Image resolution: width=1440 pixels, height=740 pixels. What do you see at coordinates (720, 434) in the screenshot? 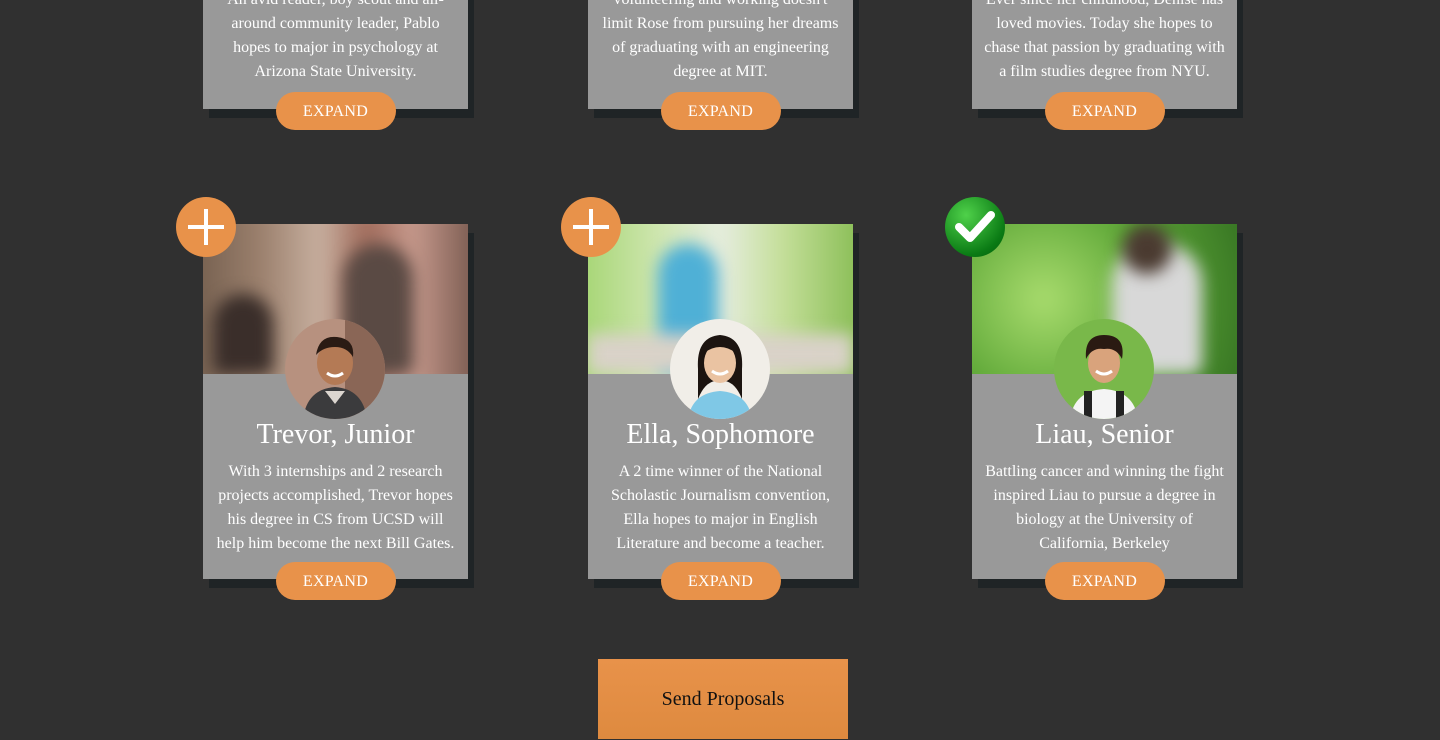
I see `student-name: Ella, Sophomore` at bounding box center [720, 434].